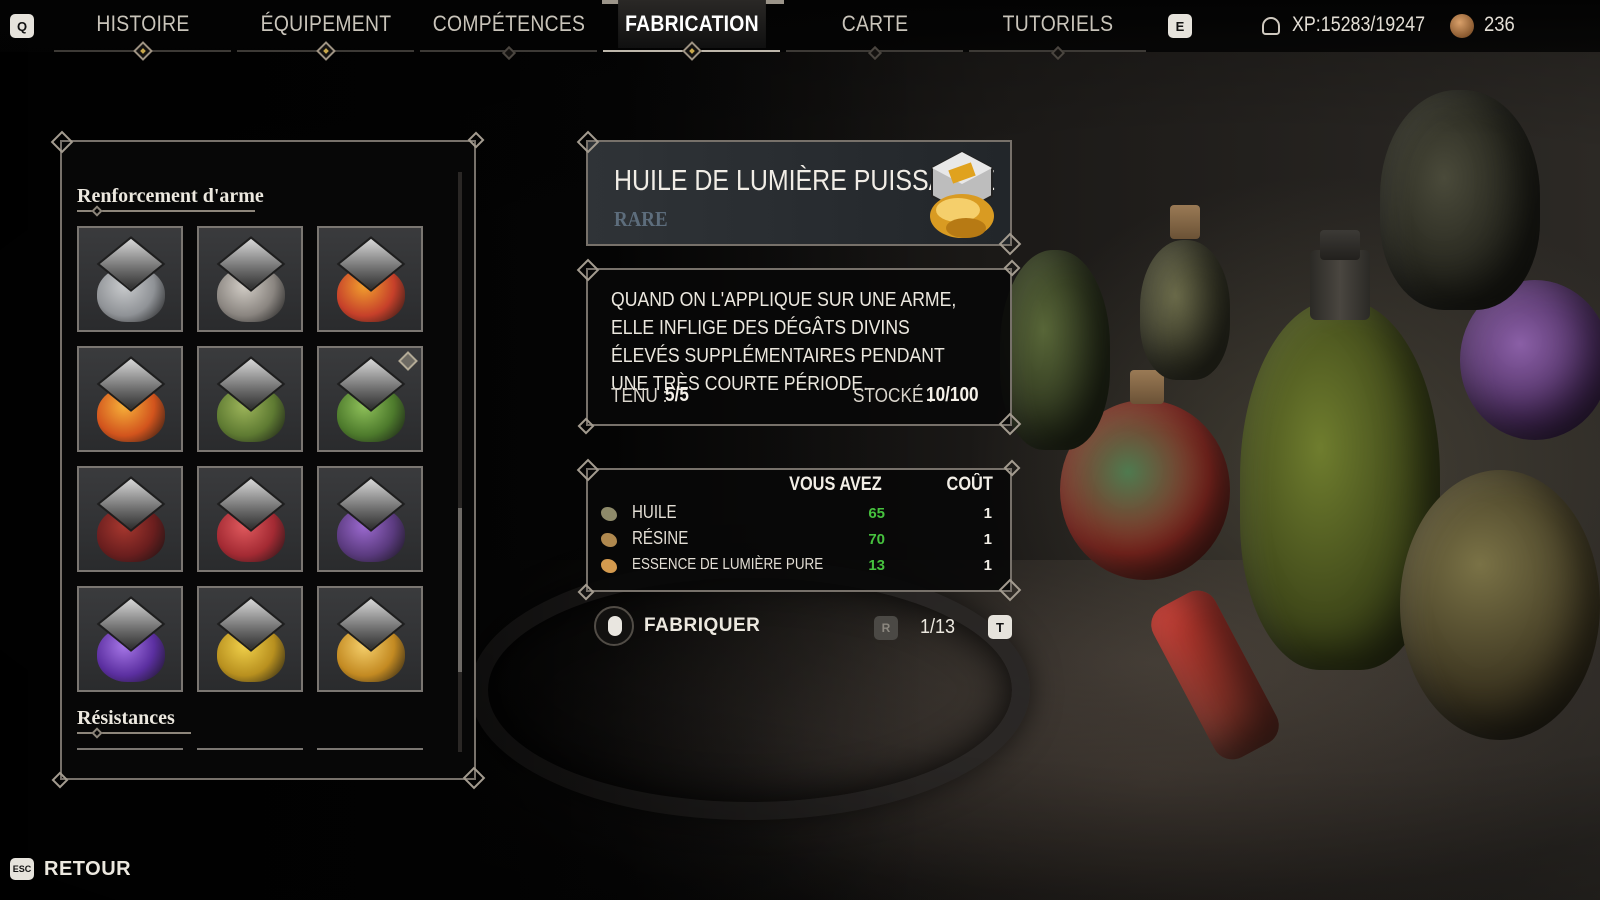 The image size is (1600, 900). Describe the element at coordinates (22, 869) in the screenshot. I see `escape-key: ESC` at that location.